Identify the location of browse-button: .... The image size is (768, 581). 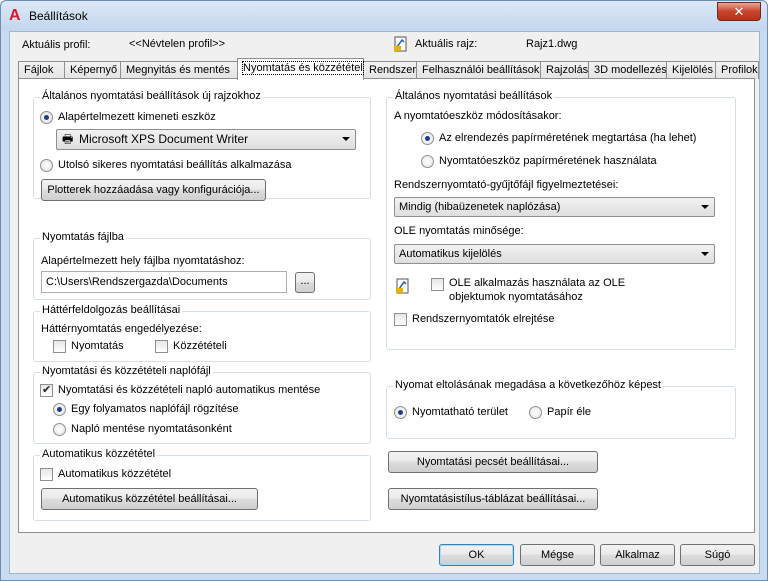
(305, 282).